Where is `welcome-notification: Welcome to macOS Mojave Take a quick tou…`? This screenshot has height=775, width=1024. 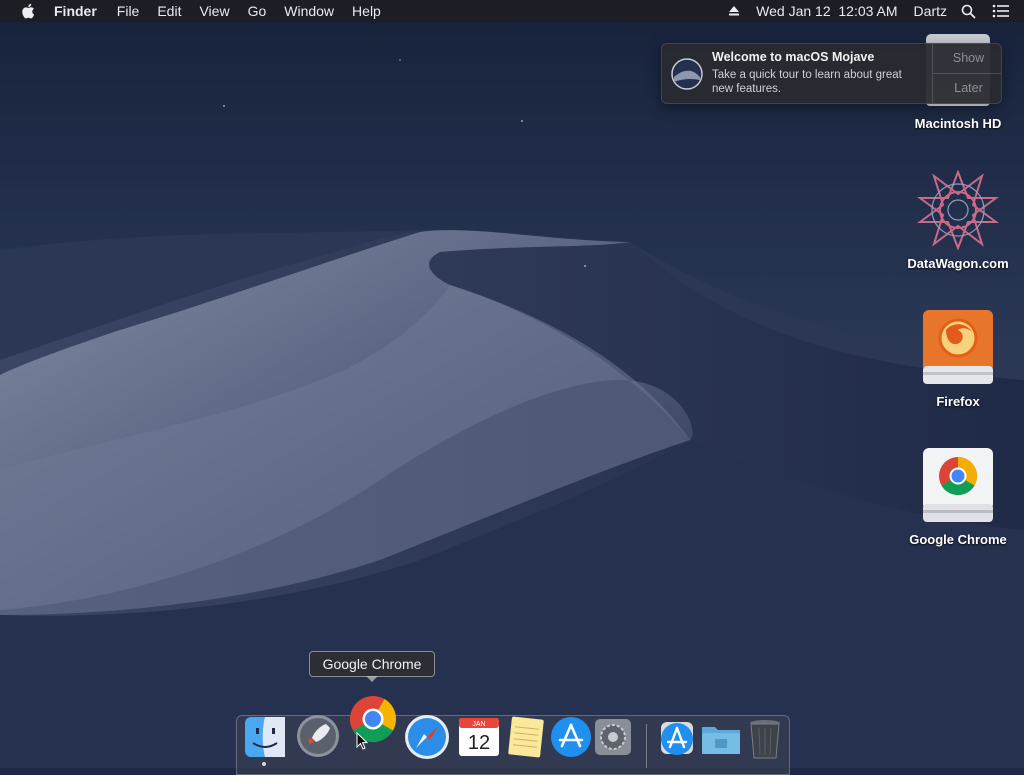
welcome-notification: Welcome to macOS Mojave Take a quick tou… is located at coordinates (831, 73).